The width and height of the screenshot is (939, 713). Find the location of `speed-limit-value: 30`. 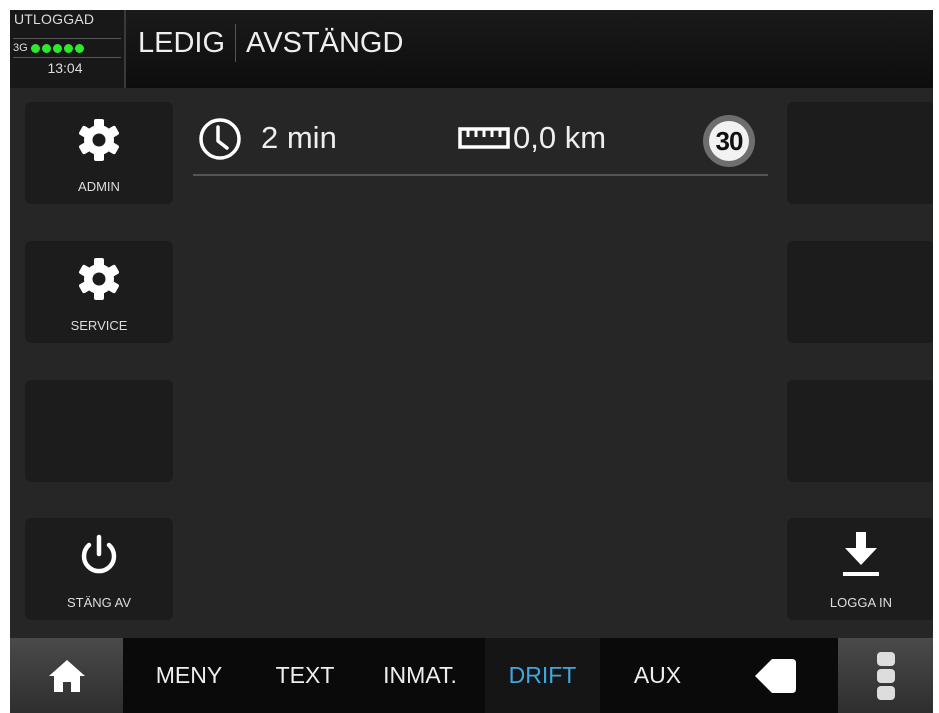

speed-limit-value: 30 is located at coordinates (729, 141).